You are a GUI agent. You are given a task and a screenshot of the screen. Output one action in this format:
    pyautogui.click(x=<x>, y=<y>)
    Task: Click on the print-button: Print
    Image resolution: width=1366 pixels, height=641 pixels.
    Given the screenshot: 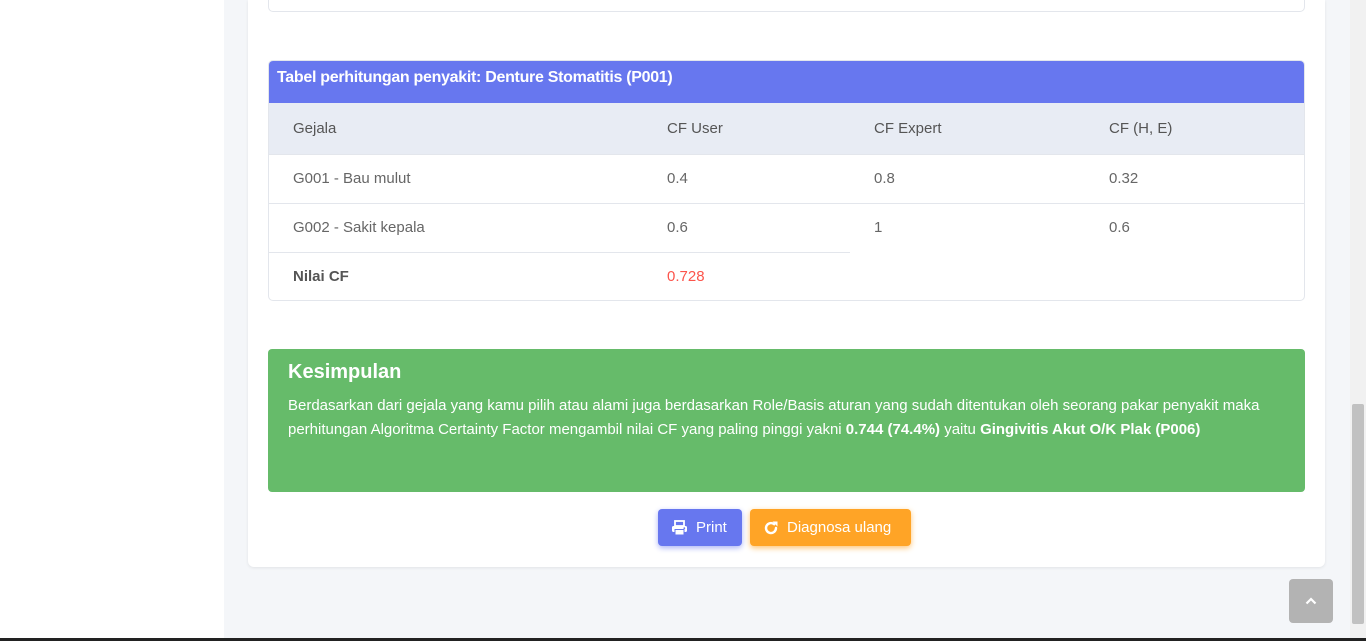 What is the action you would take?
    pyautogui.click(x=700, y=527)
    